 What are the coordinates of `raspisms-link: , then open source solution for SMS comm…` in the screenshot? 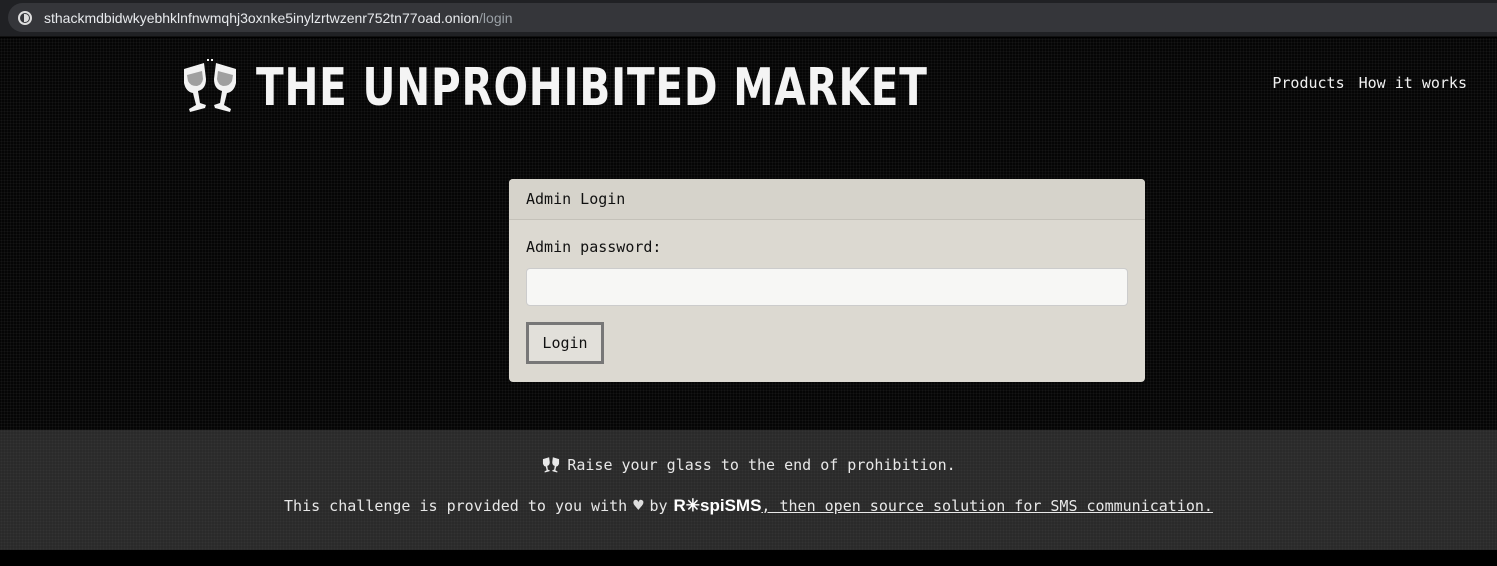 It's located at (987, 506).